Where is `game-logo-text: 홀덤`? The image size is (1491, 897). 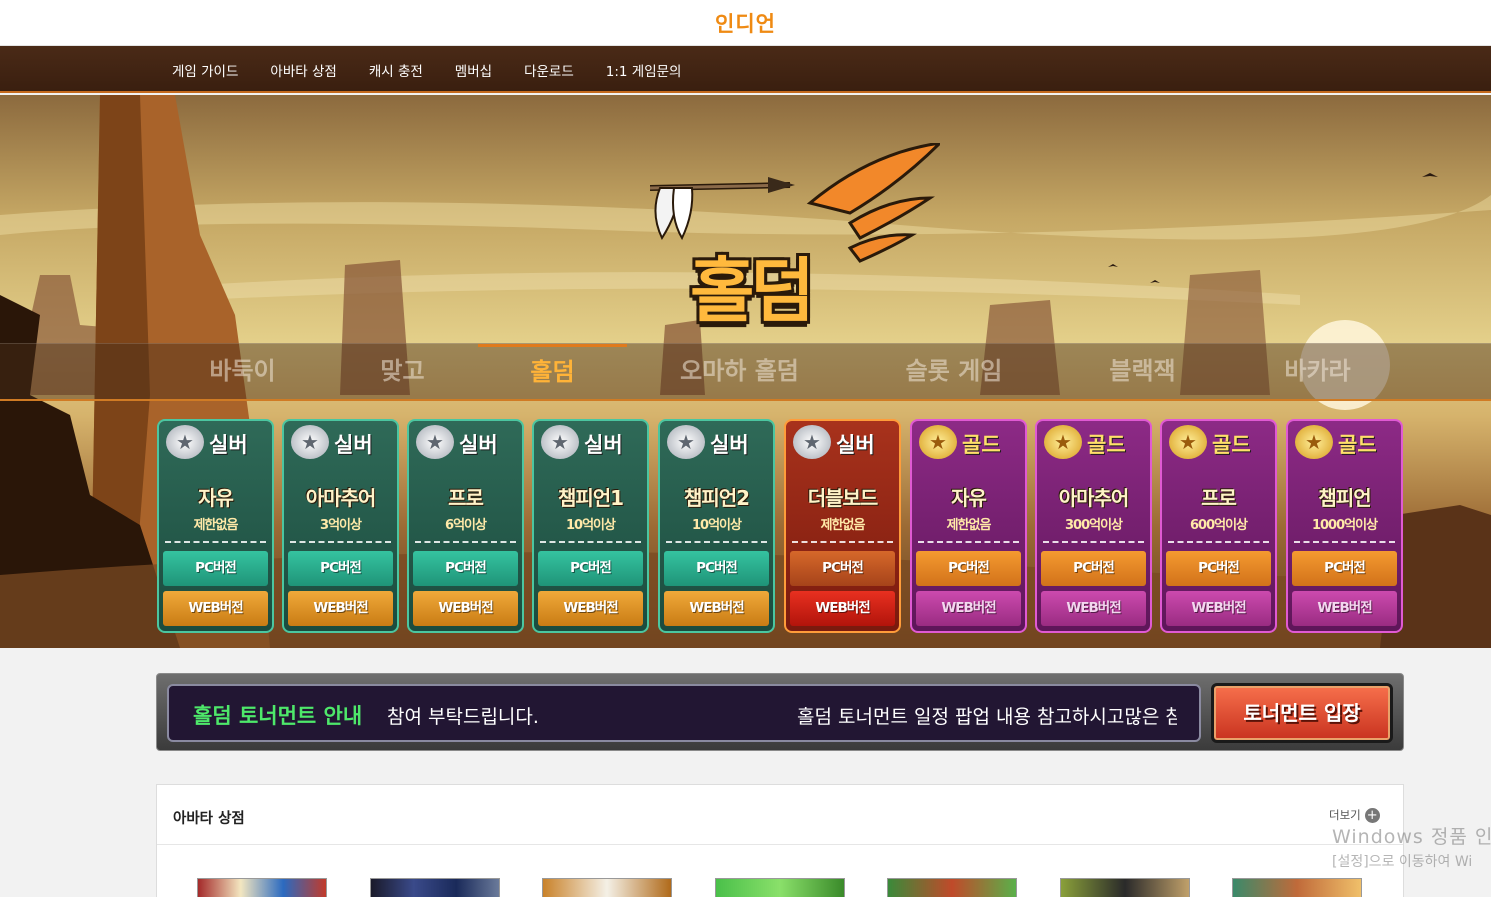 game-logo-text: 홀덤 is located at coordinates (752, 291).